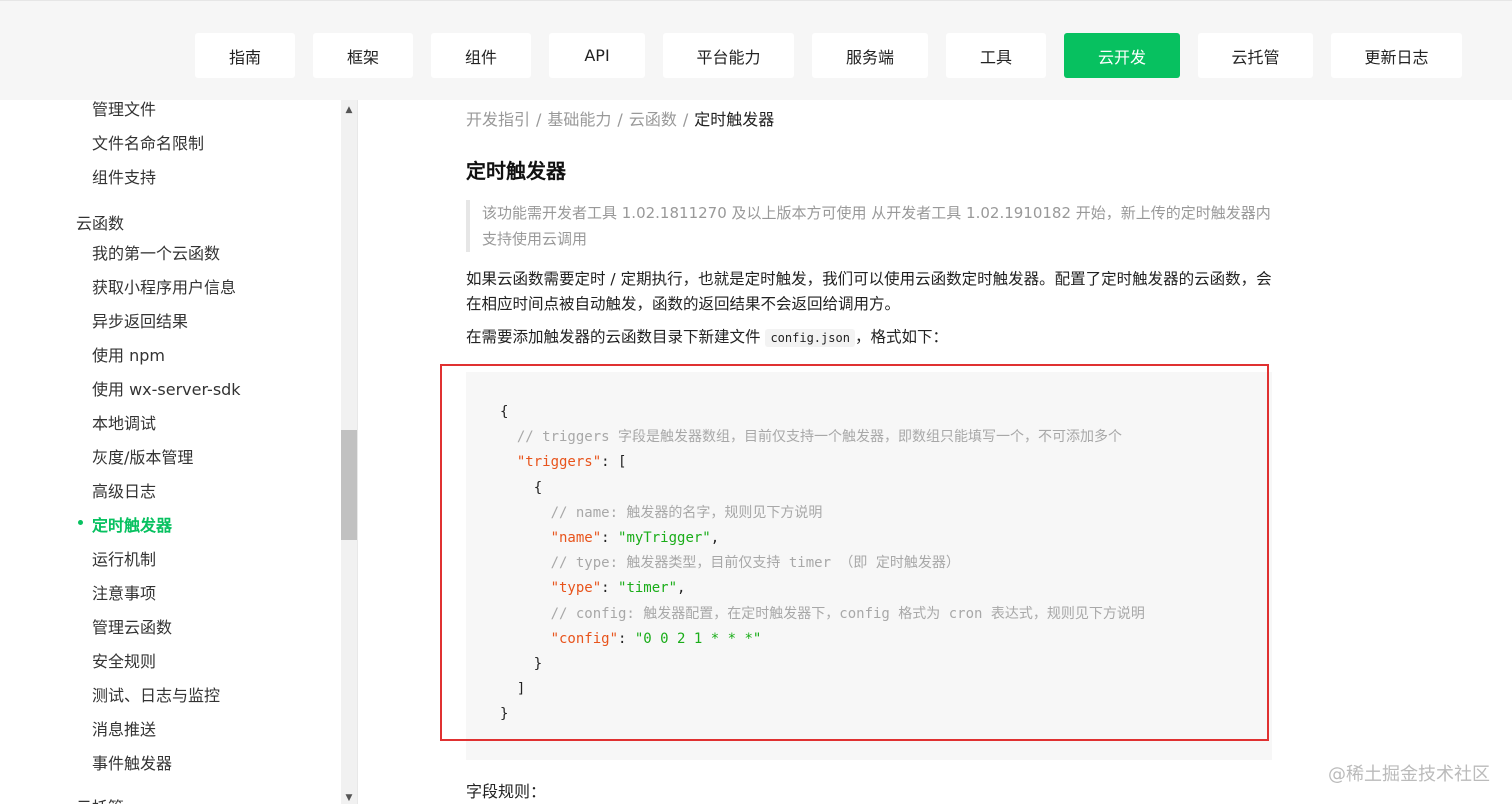 The height and width of the screenshot is (804, 1512). I want to click on sidebar-item-manage-files: 管理文件, so click(124, 110).